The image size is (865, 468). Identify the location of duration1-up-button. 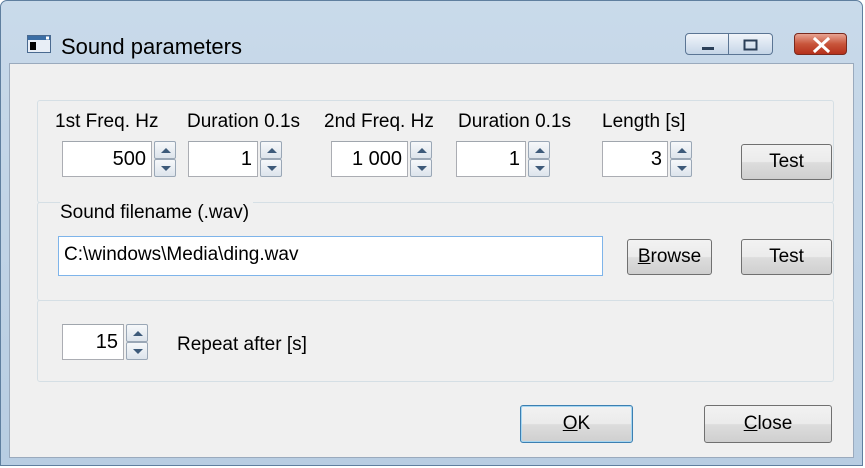
(271, 150).